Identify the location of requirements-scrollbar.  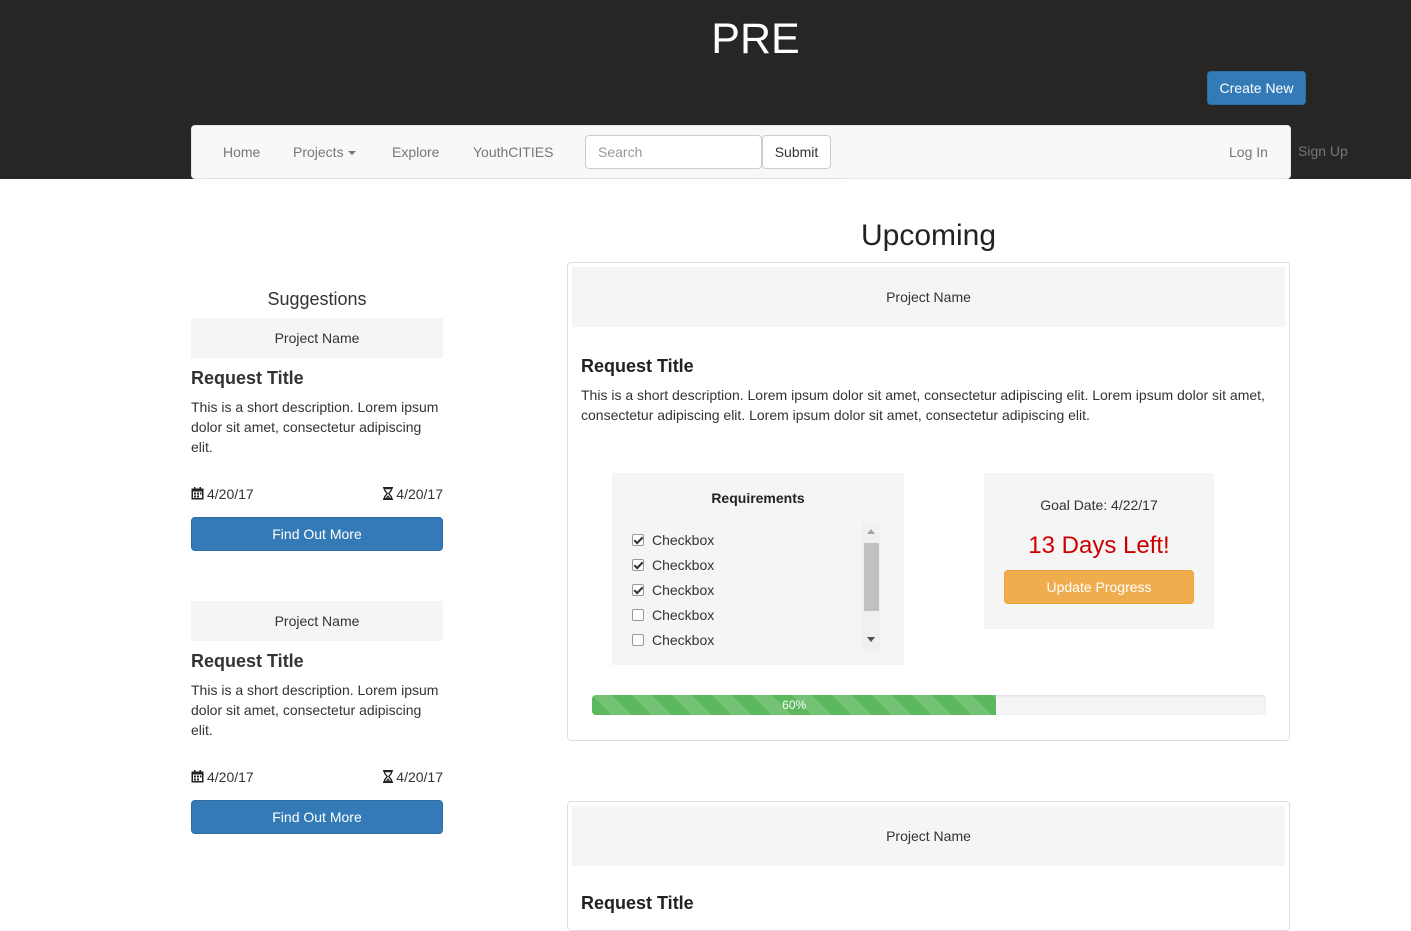
(871, 587).